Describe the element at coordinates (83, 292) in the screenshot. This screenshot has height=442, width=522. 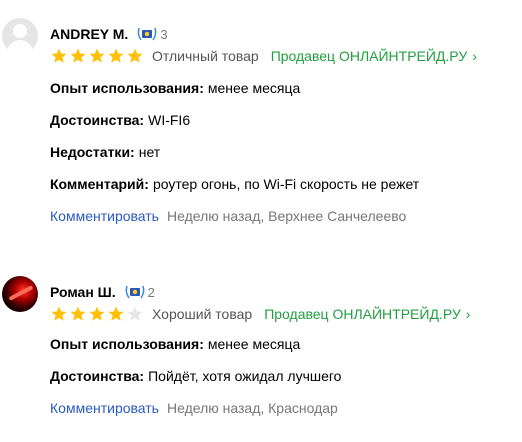
I see `author-name: Роман Ш.` at that location.